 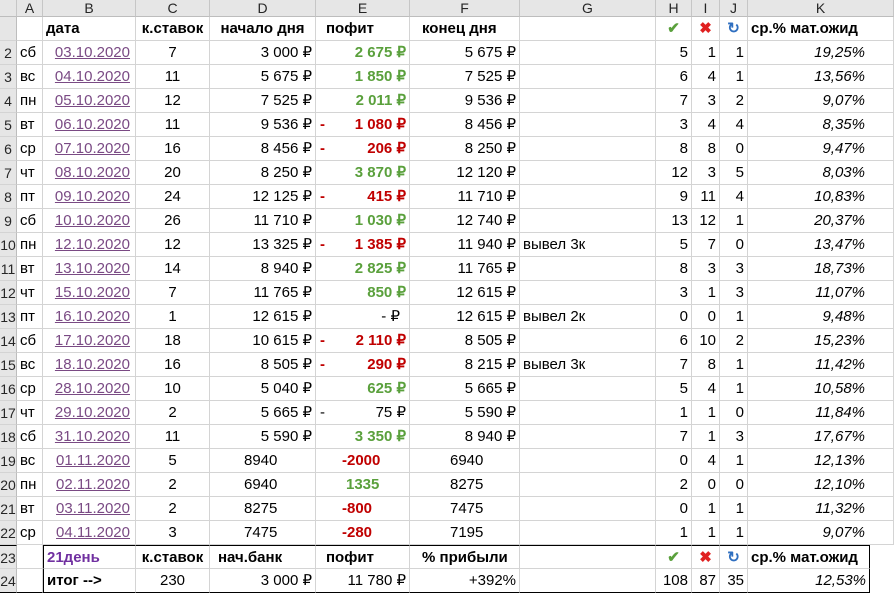 What do you see at coordinates (263, 437) in the screenshot?
I see `start-cell: 5 590 ₽` at bounding box center [263, 437].